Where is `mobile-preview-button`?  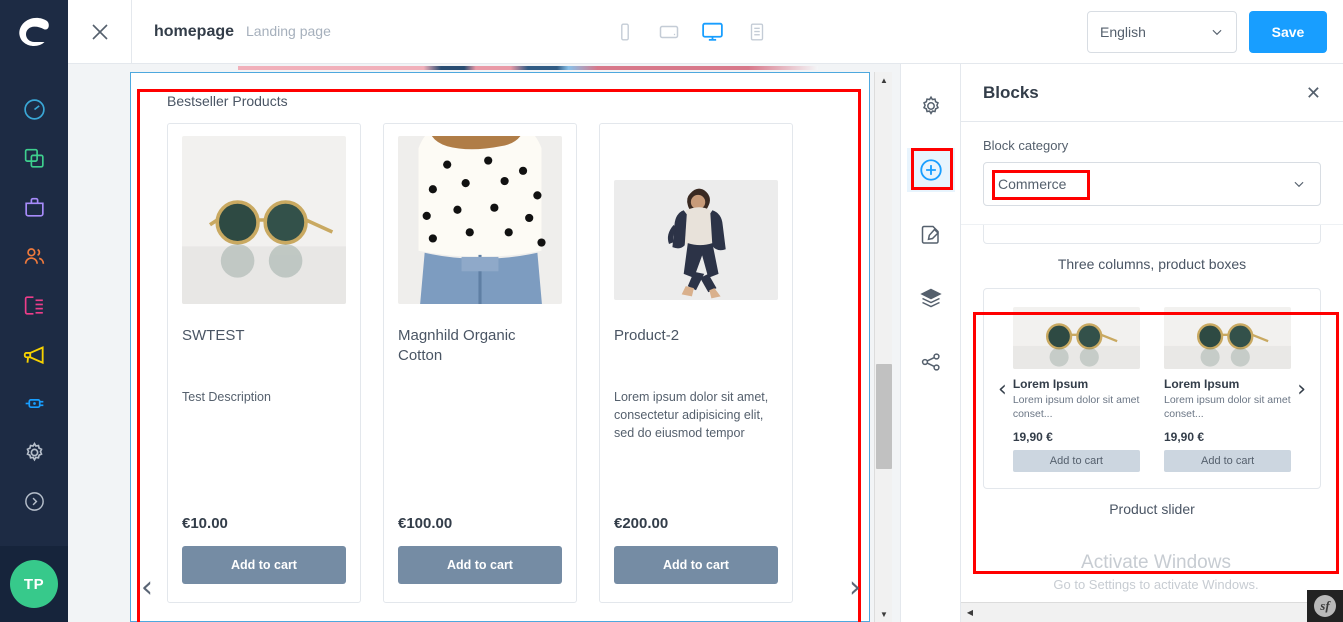 mobile-preview-button is located at coordinates (625, 32).